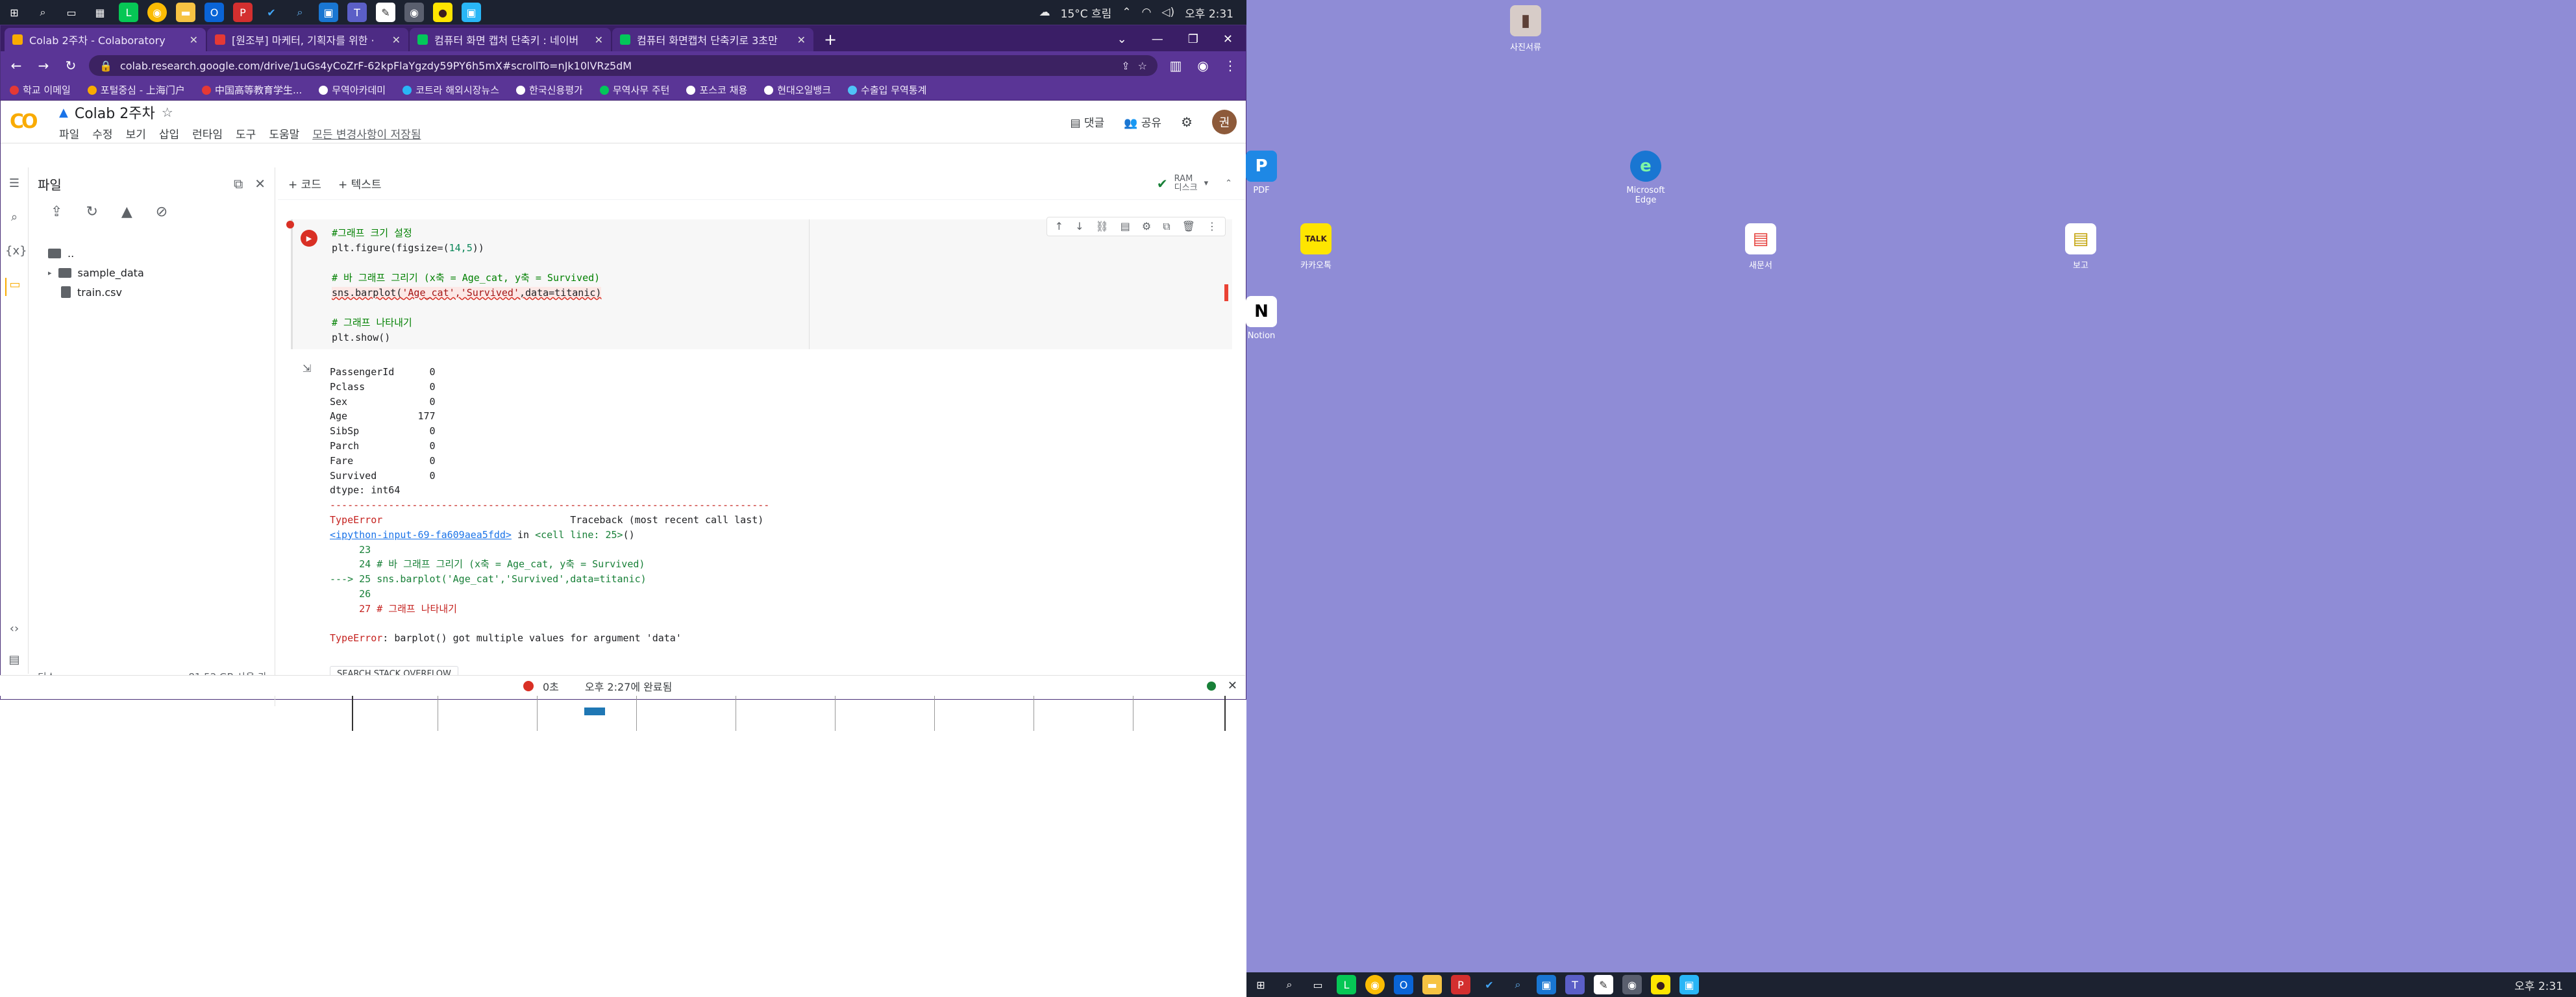 Image resolution: width=2576 pixels, height=997 pixels. What do you see at coordinates (510, 39) in the screenshot?
I see `tab-naver-1: 컴퓨터 화면 캡처 단축키 : 네이버 ✕` at bounding box center [510, 39].